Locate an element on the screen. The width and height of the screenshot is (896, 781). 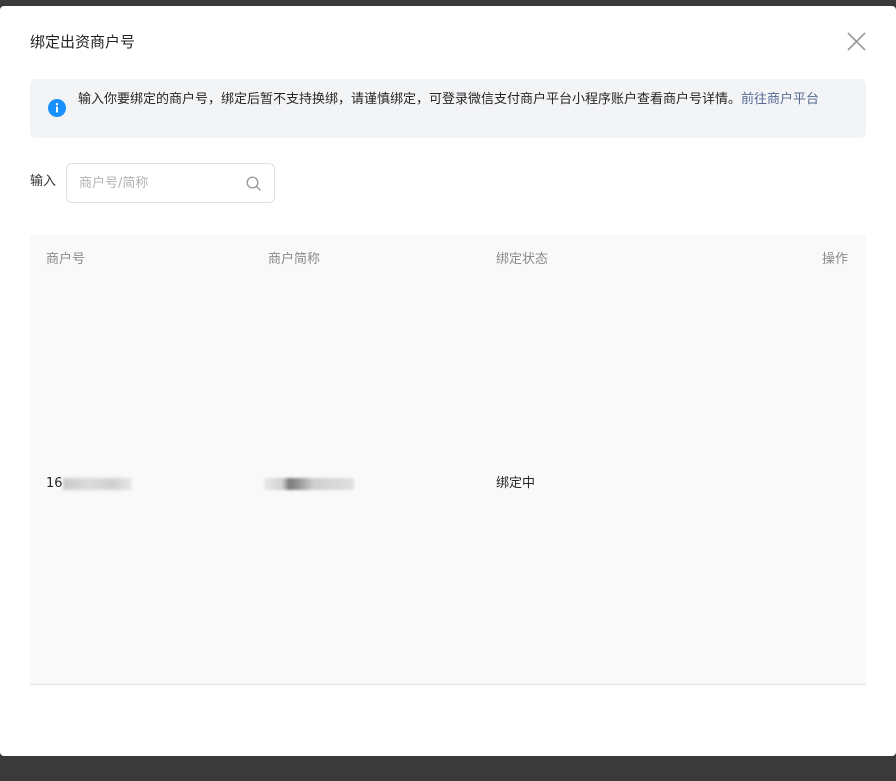
column-header-merchant-id: 商户号 is located at coordinates (66, 259).